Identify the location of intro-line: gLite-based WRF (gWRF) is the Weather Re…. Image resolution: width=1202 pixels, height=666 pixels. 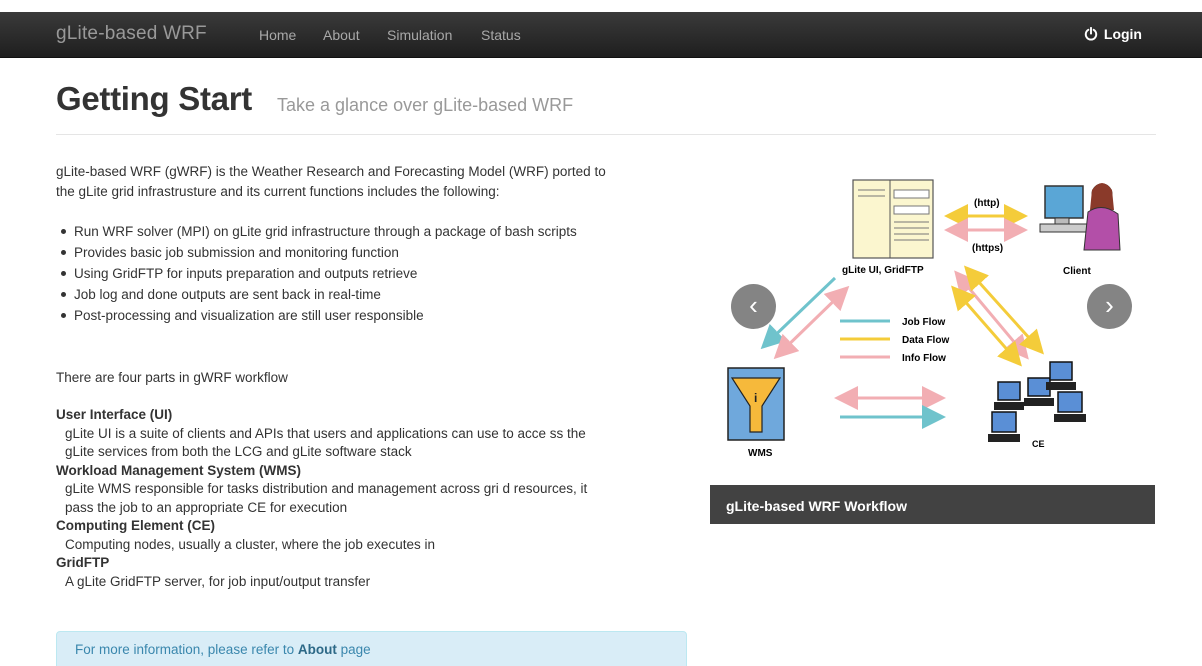
(331, 171).